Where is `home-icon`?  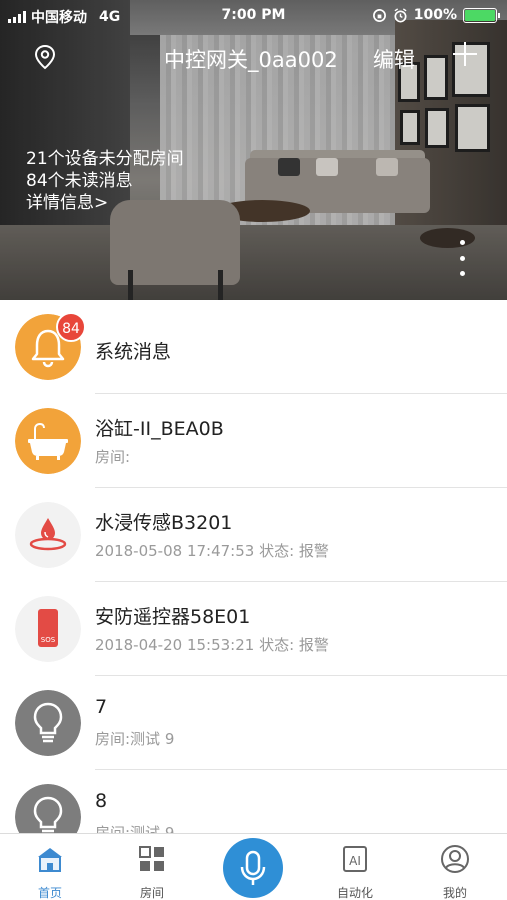
home-icon is located at coordinates (50, 860).